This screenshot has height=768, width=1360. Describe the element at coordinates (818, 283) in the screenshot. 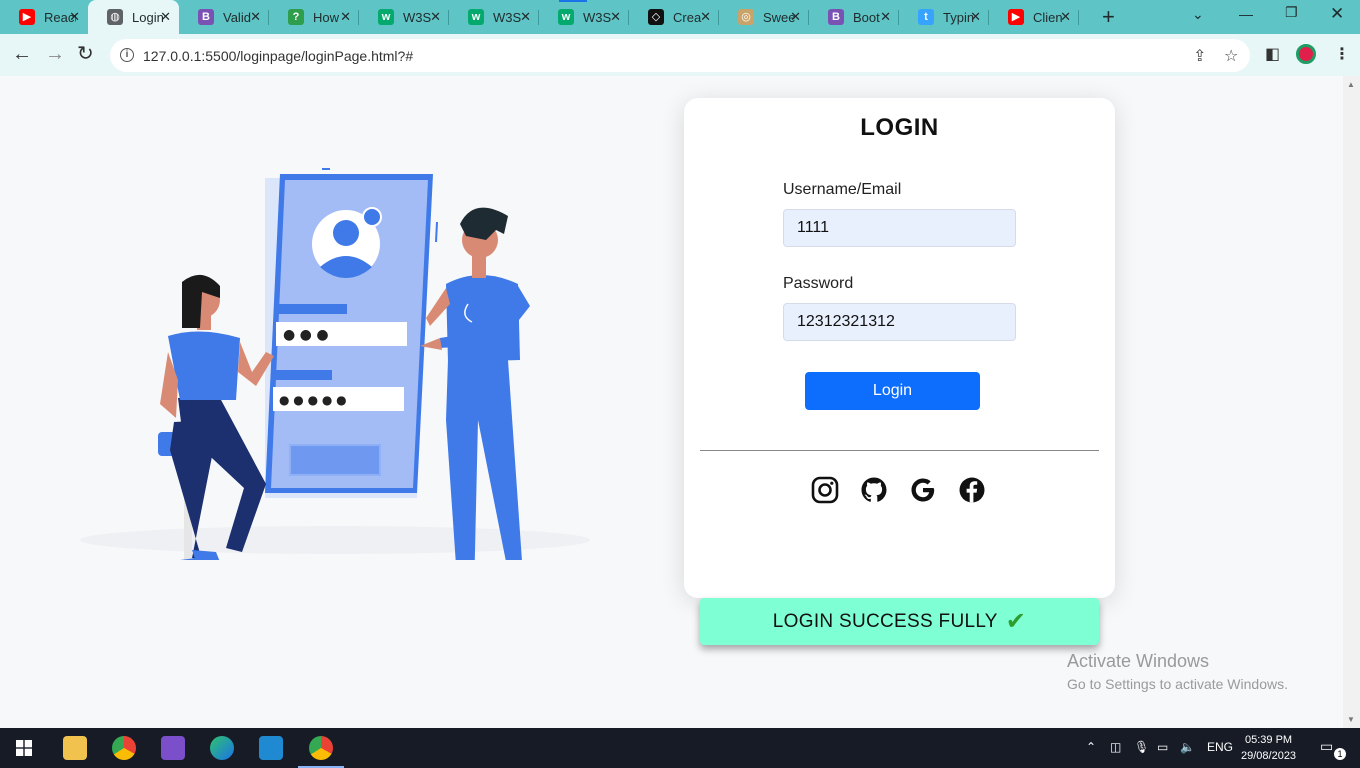

I see `password-label: Password` at that location.